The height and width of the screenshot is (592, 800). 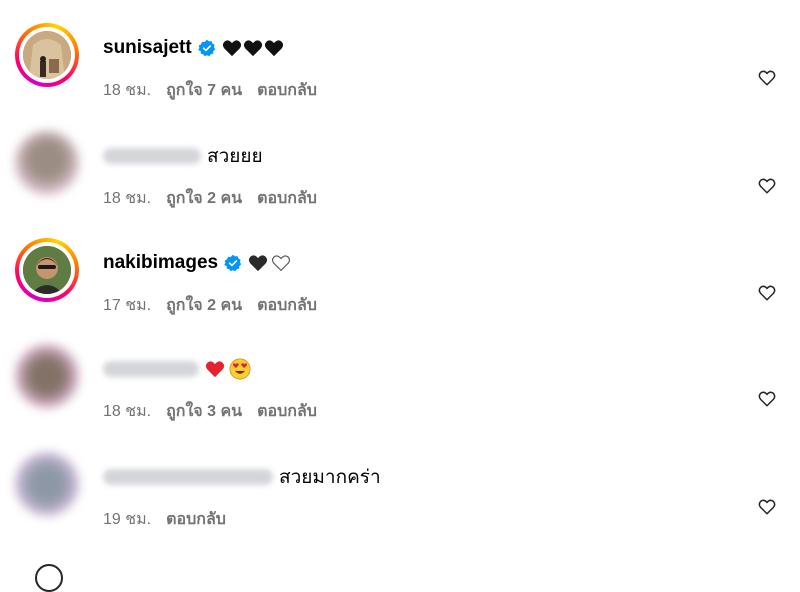 I want to click on comment-text: สวยยย, so click(x=235, y=156).